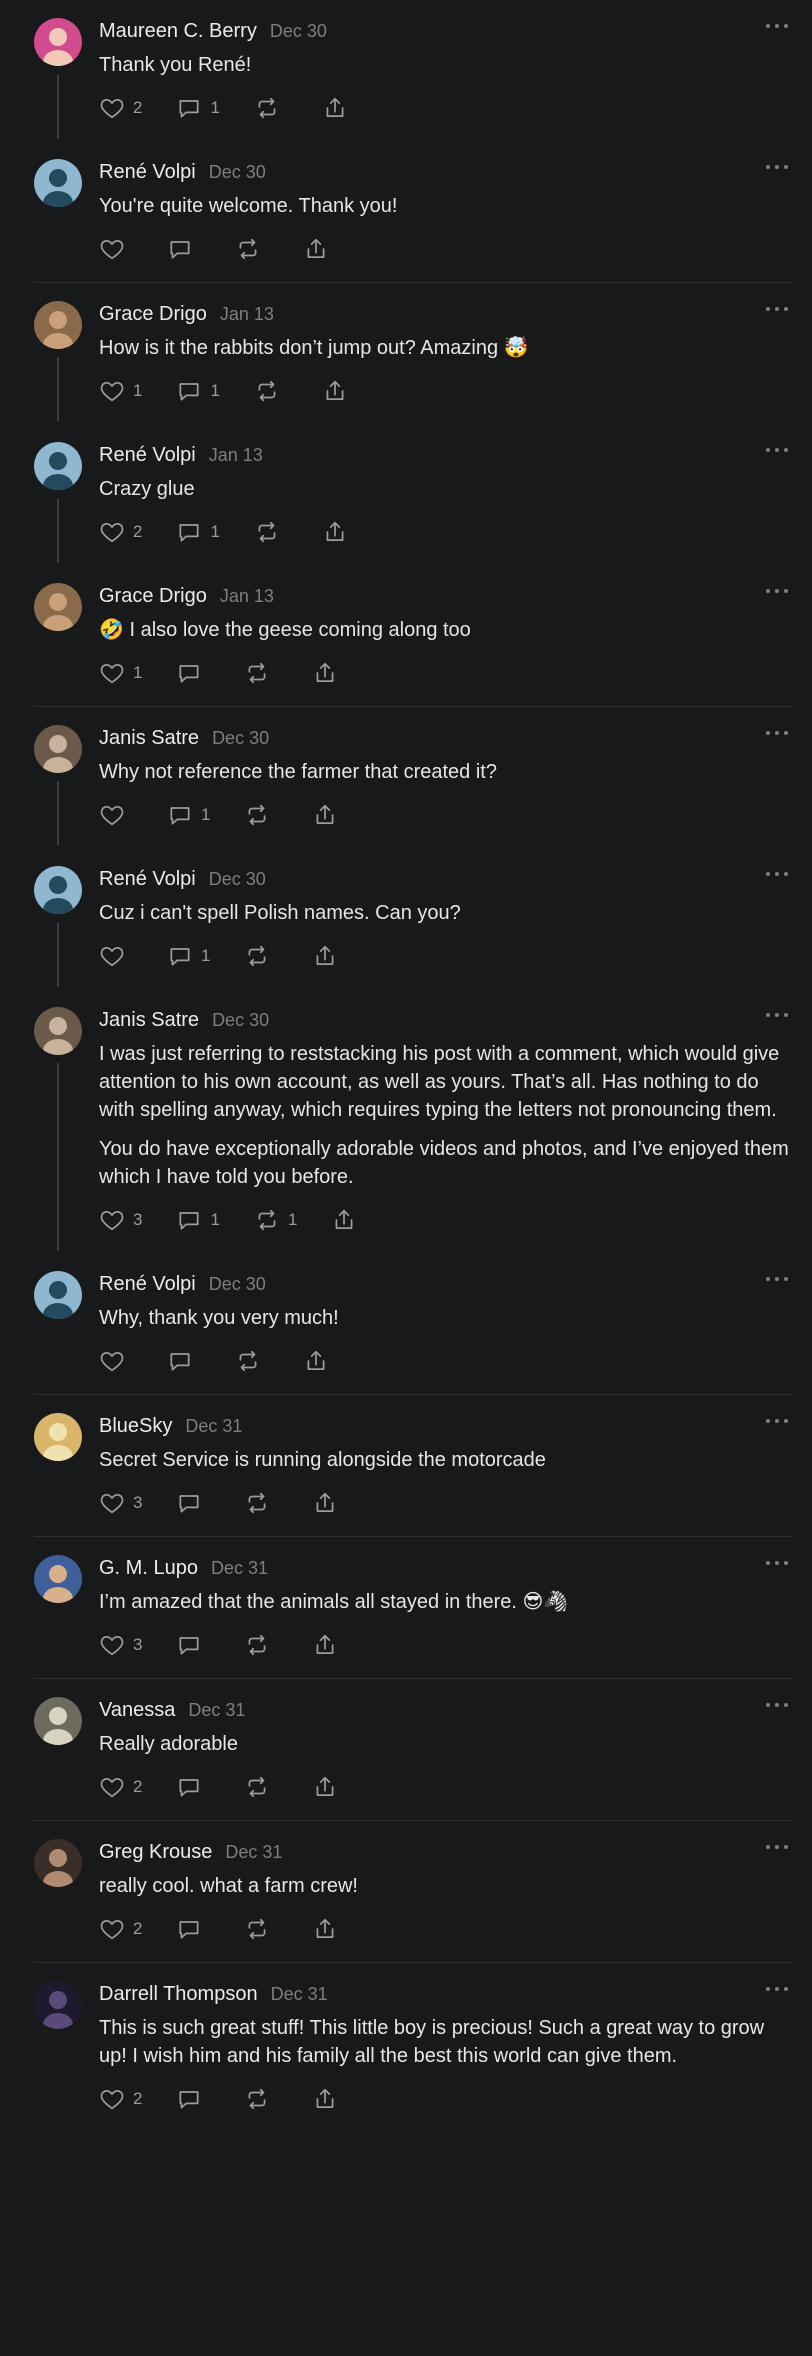 This screenshot has height=2356, width=812. Describe the element at coordinates (148, 1568) in the screenshot. I see `author-name: G. M. Lupo` at that location.